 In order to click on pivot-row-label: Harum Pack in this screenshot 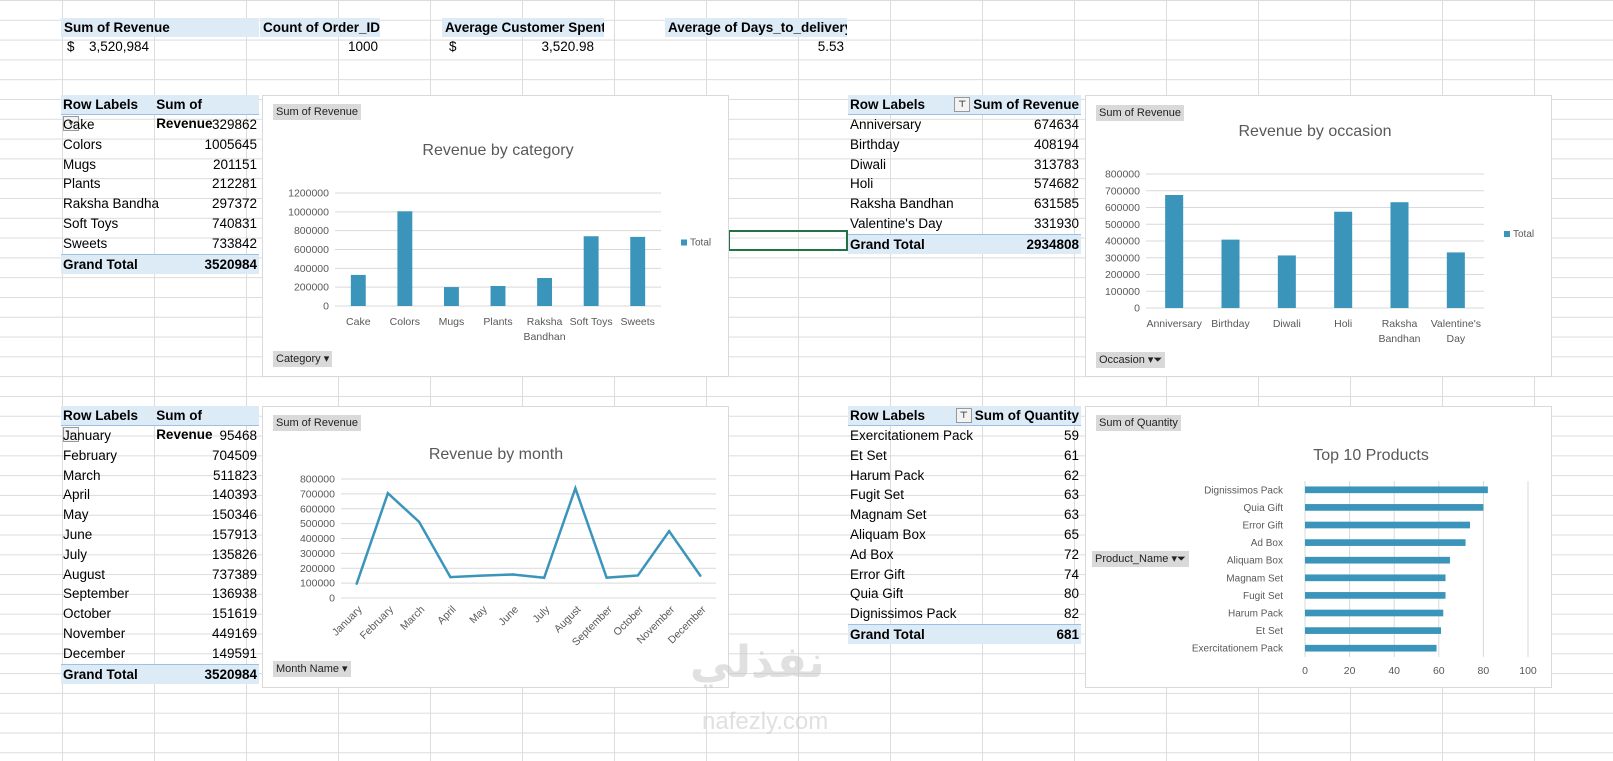, I will do `click(887, 476)`.